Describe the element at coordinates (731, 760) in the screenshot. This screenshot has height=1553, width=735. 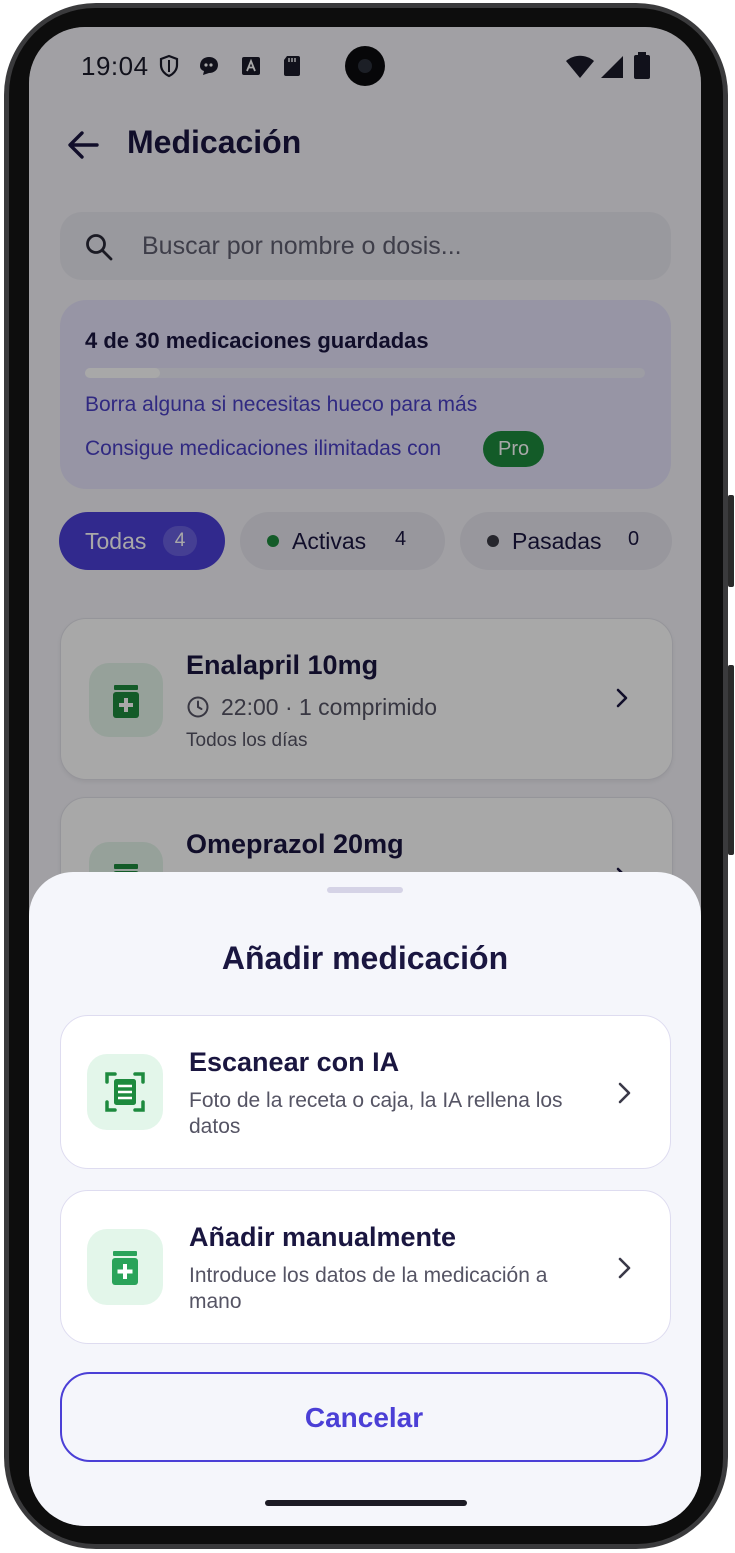
I see `power-button` at that location.